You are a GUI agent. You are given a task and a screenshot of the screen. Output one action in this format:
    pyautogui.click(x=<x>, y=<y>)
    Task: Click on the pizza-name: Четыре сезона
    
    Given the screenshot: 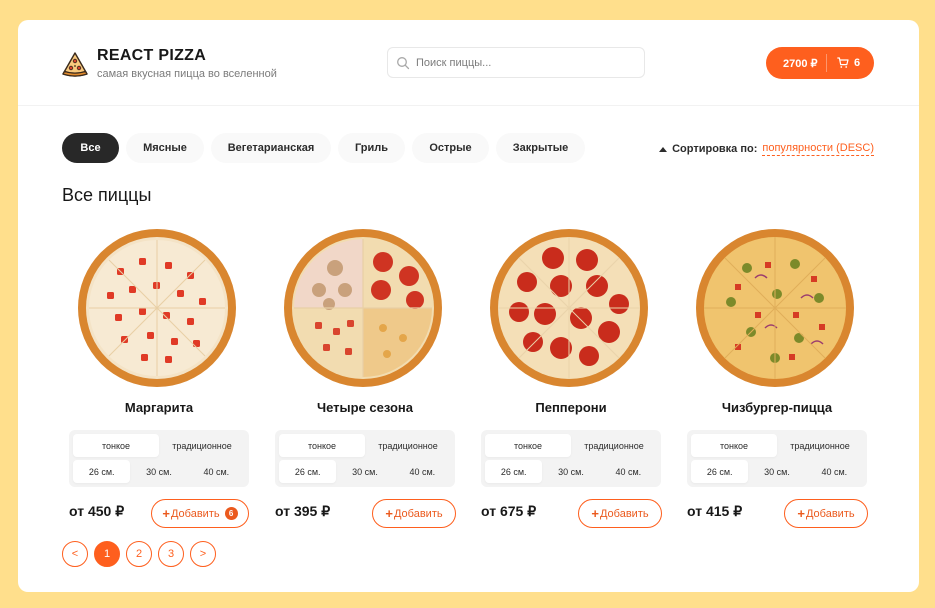 What is the action you would take?
    pyautogui.click(x=365, y=407)
    